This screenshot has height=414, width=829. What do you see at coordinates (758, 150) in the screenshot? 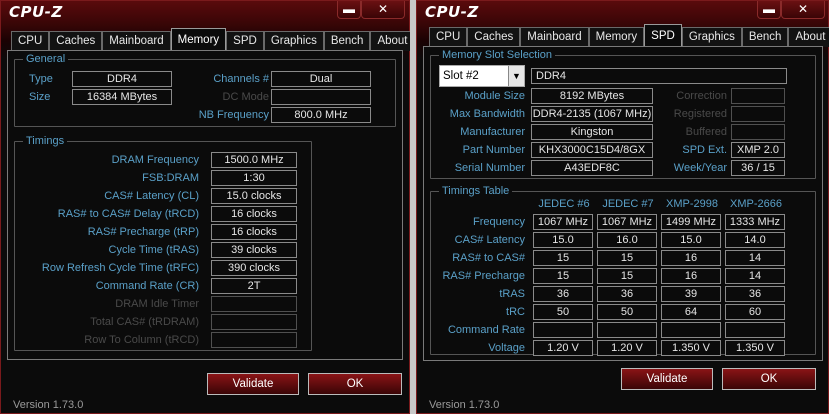
I see `spd-ext-value: XMP 2.0` at bounding box center [758, 150].